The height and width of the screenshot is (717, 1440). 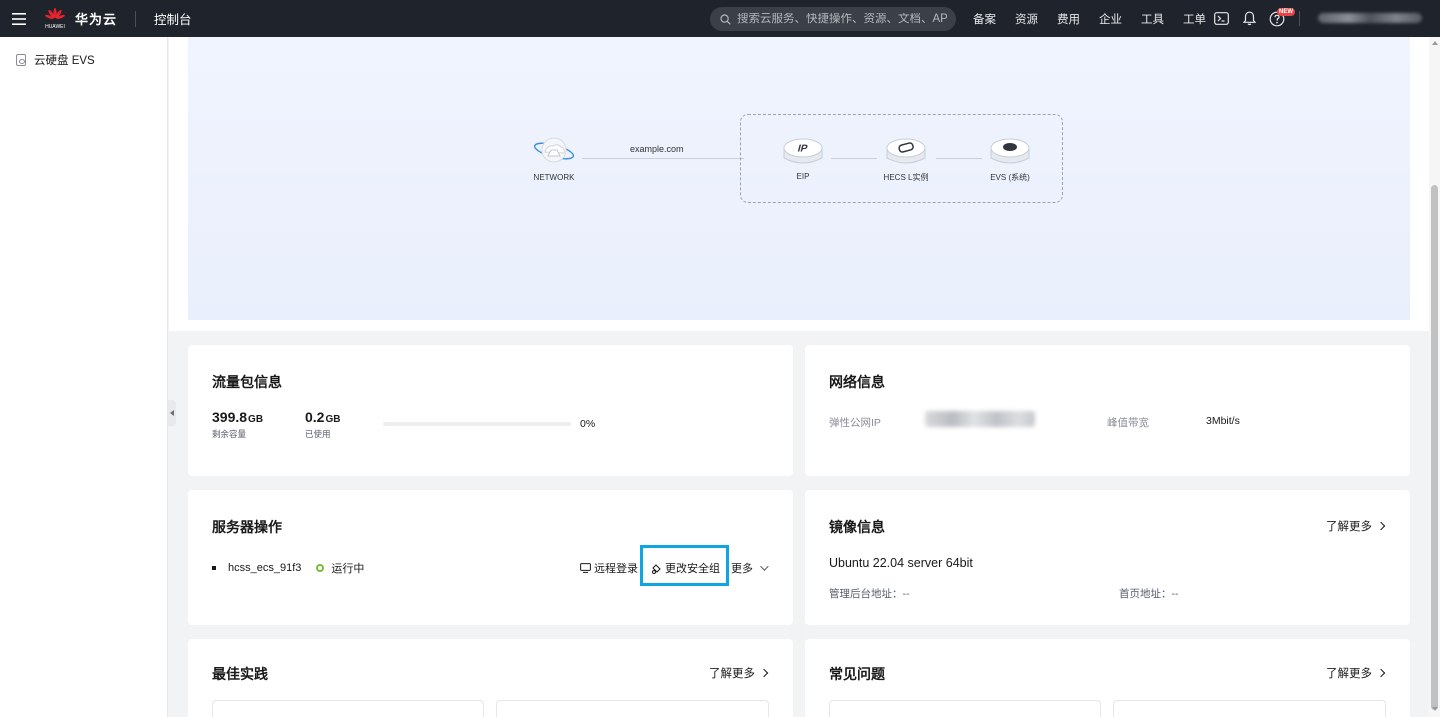 What do you see at coordinates (585, 568) in the screenshot?
I see `monitor-icon` at bounding box center [585, 568].